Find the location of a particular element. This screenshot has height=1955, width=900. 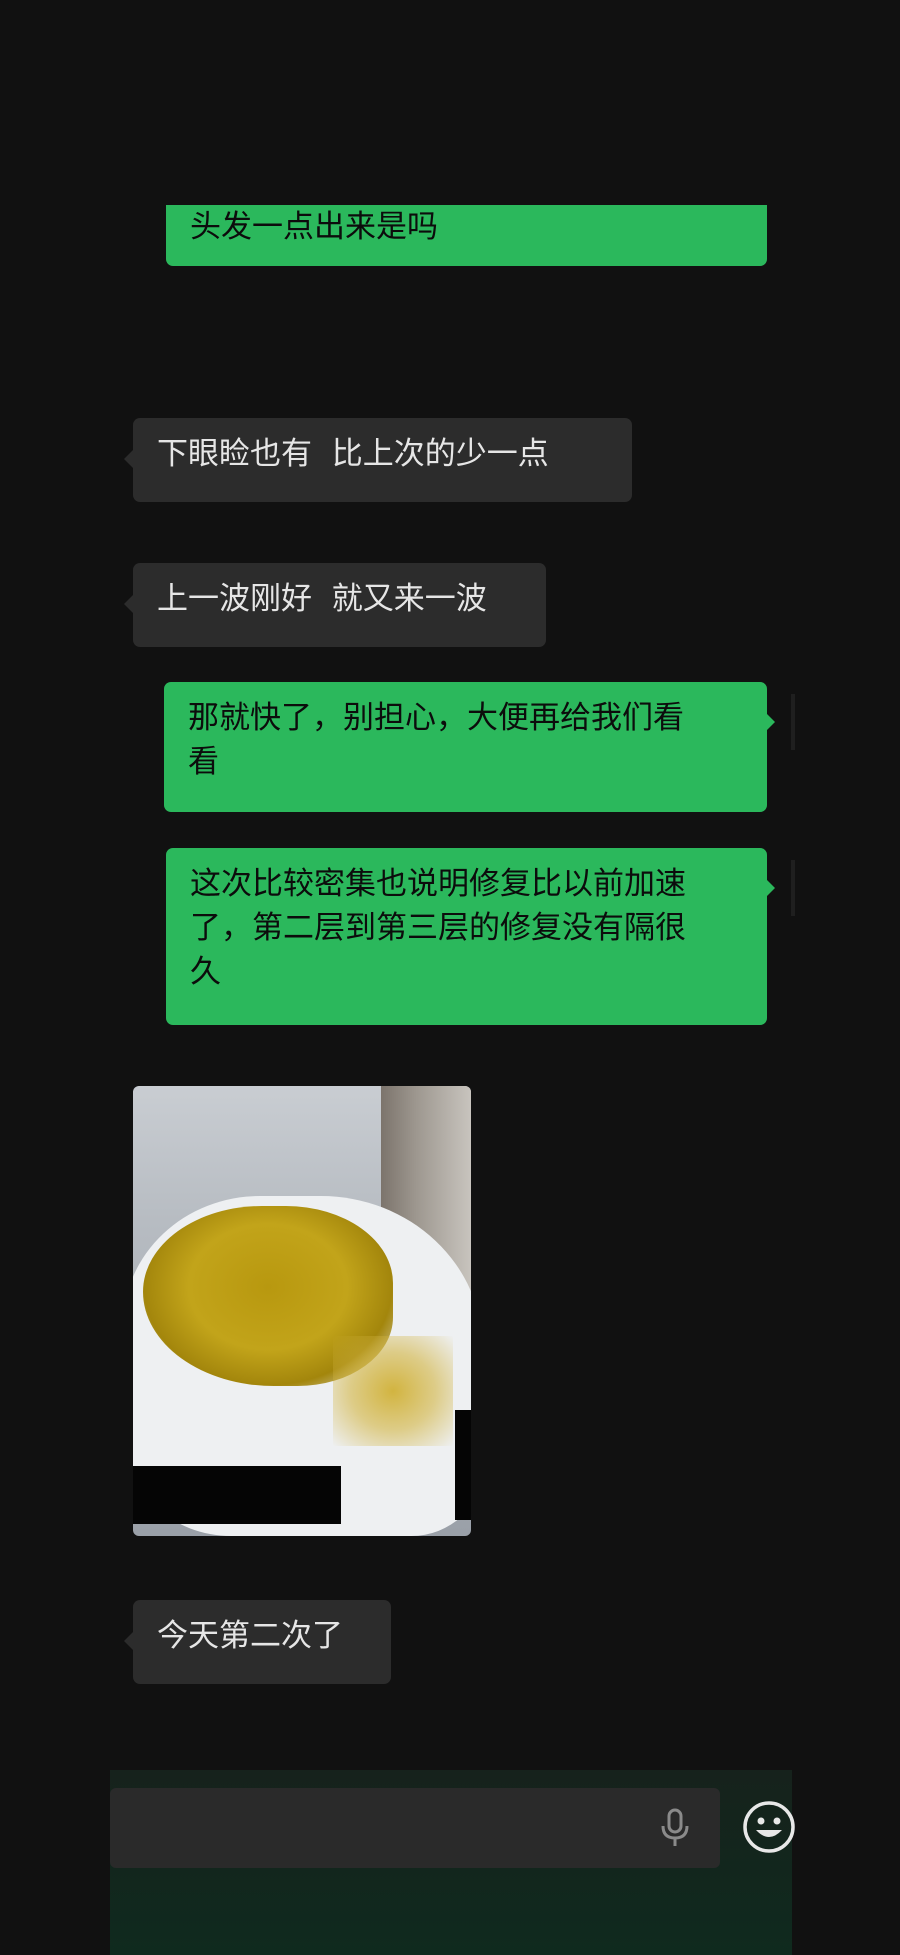

message-bubble-outgoing: 这次比较密集也说明修复比以前加速 了，第二层到第三层的修复没有隔很 久 is located at coordinates (466, 936).